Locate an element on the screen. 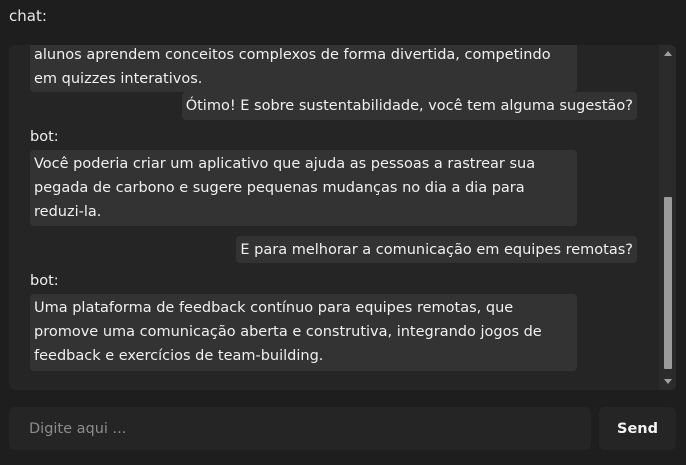 The height and width of the screenshot is (465, 686). composer: Send is located at coordinates (342, 428).